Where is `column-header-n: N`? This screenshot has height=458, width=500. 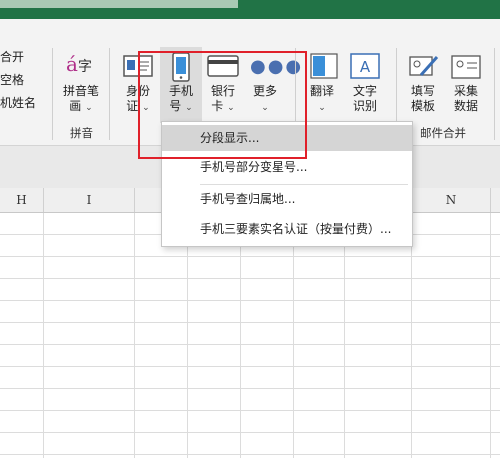 column-header-n: N is located at coordinates (451, 200).